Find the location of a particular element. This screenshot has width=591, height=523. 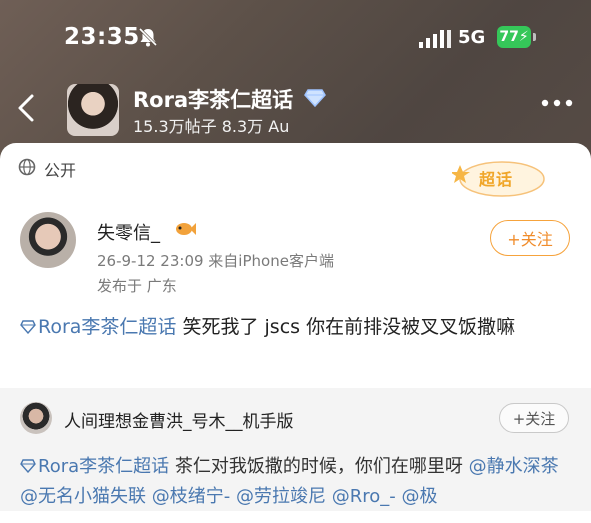

mention-link: @劳拉竣尼 is located at coordinates (281, 496).